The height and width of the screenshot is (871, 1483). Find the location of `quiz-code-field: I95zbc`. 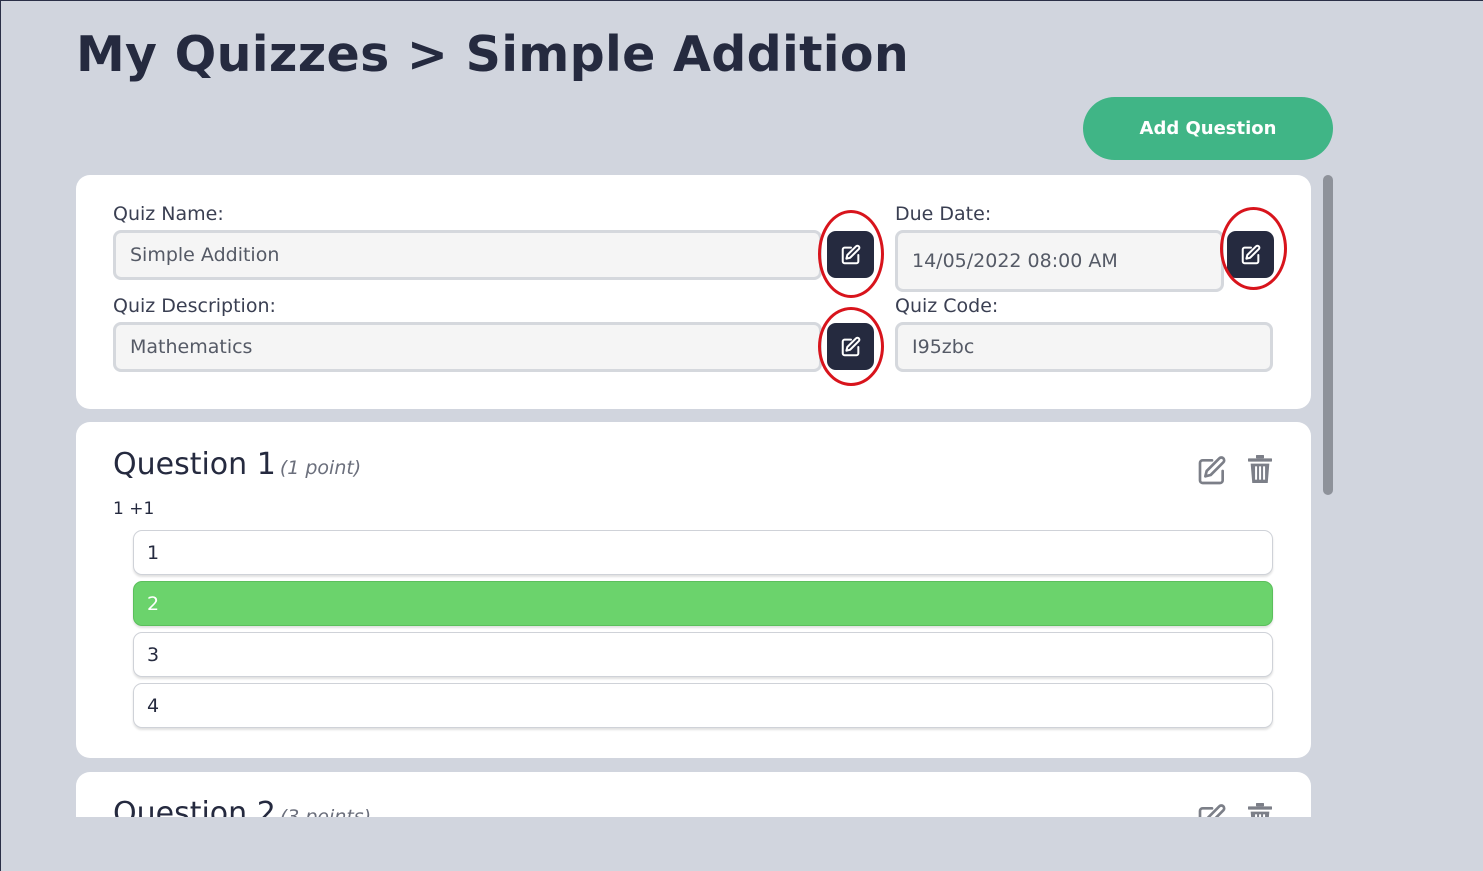

quiz-code-field: I95zbc is located at coordinates (1084, 347).